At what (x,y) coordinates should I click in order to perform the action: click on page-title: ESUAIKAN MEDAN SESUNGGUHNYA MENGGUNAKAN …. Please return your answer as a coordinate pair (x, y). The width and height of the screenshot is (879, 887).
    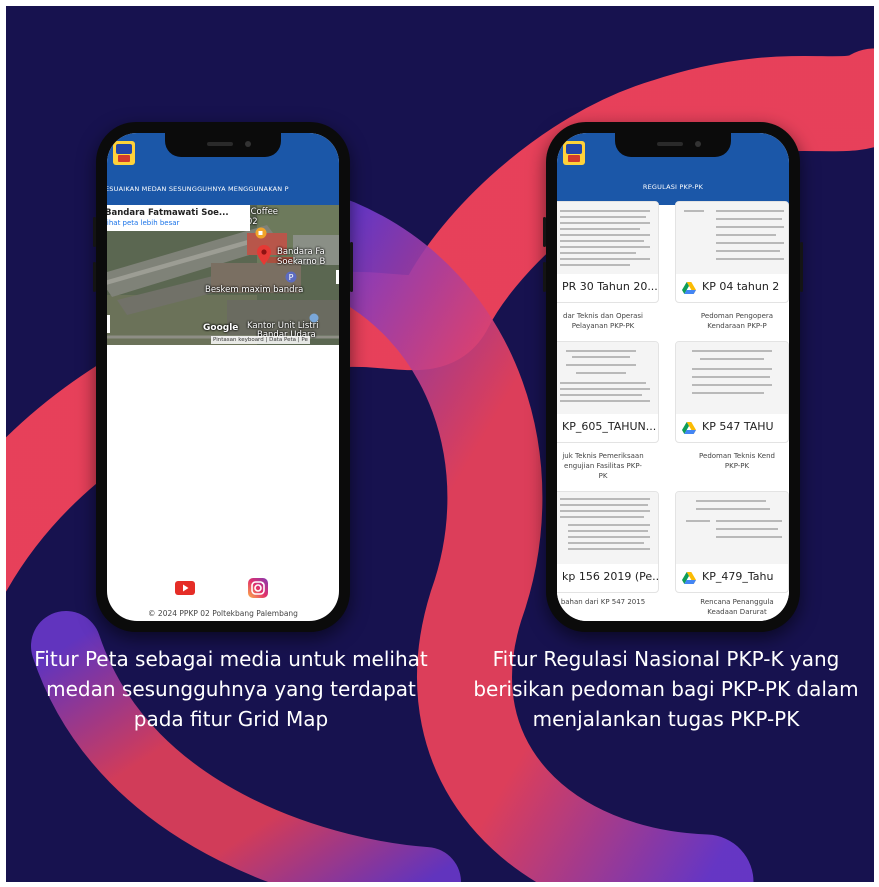
    Looking at the image, I should click on (198, 189).